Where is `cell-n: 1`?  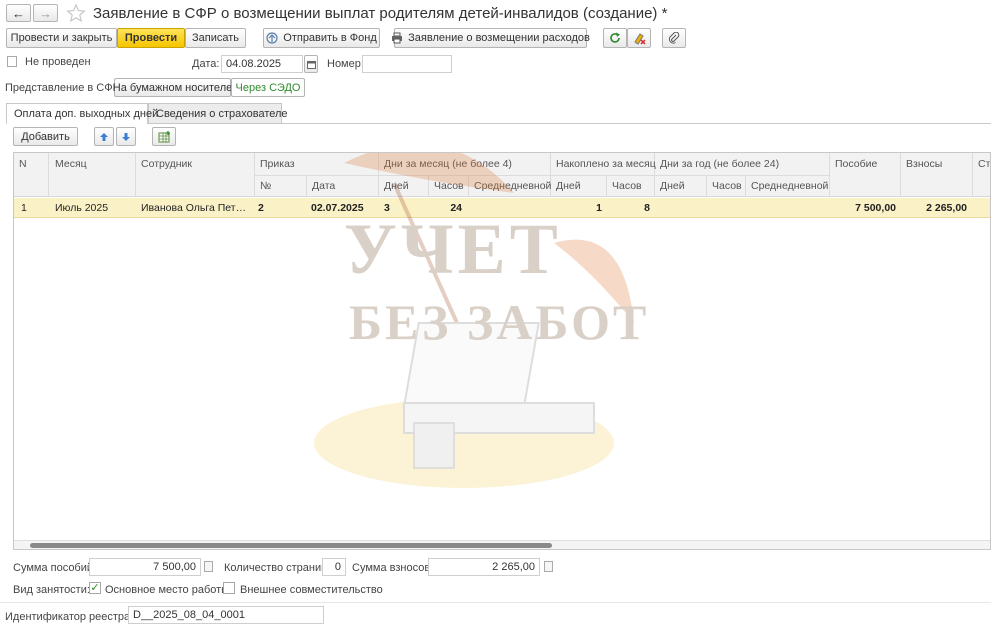 cell-n: 1 is located at coordinates (24, 208).